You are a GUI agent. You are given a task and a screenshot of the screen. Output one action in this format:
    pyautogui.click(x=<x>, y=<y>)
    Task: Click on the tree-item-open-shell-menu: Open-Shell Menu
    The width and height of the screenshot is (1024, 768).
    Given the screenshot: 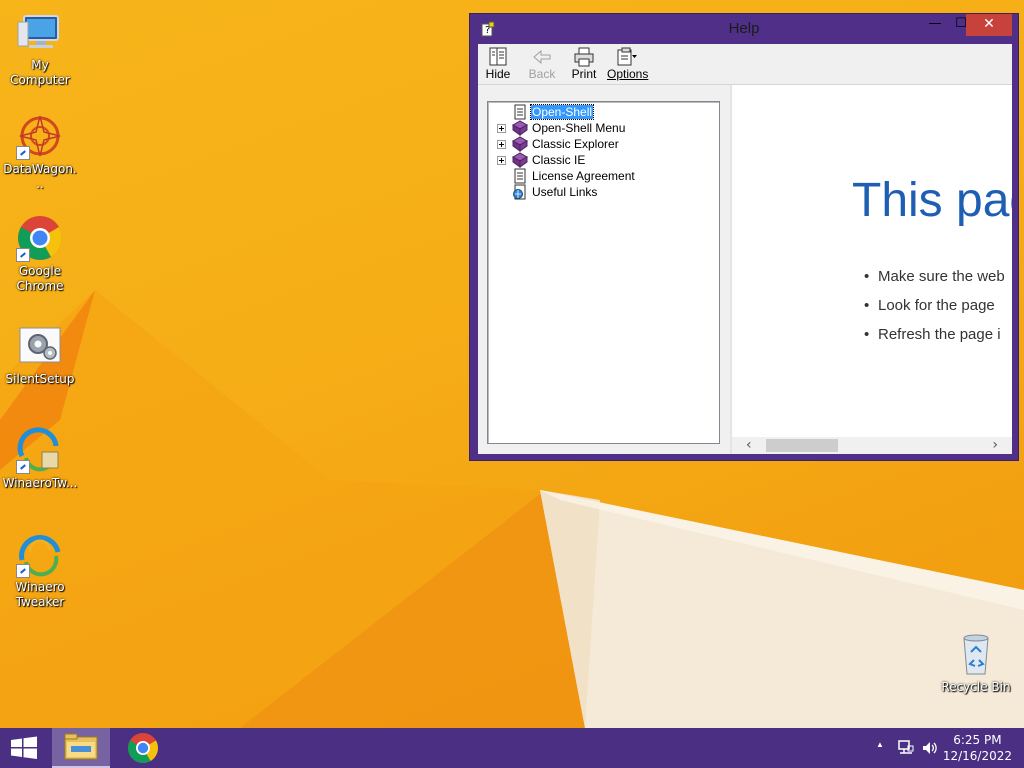 What is the action you would take?
    pyautogui.click(x=603, y=128)
    